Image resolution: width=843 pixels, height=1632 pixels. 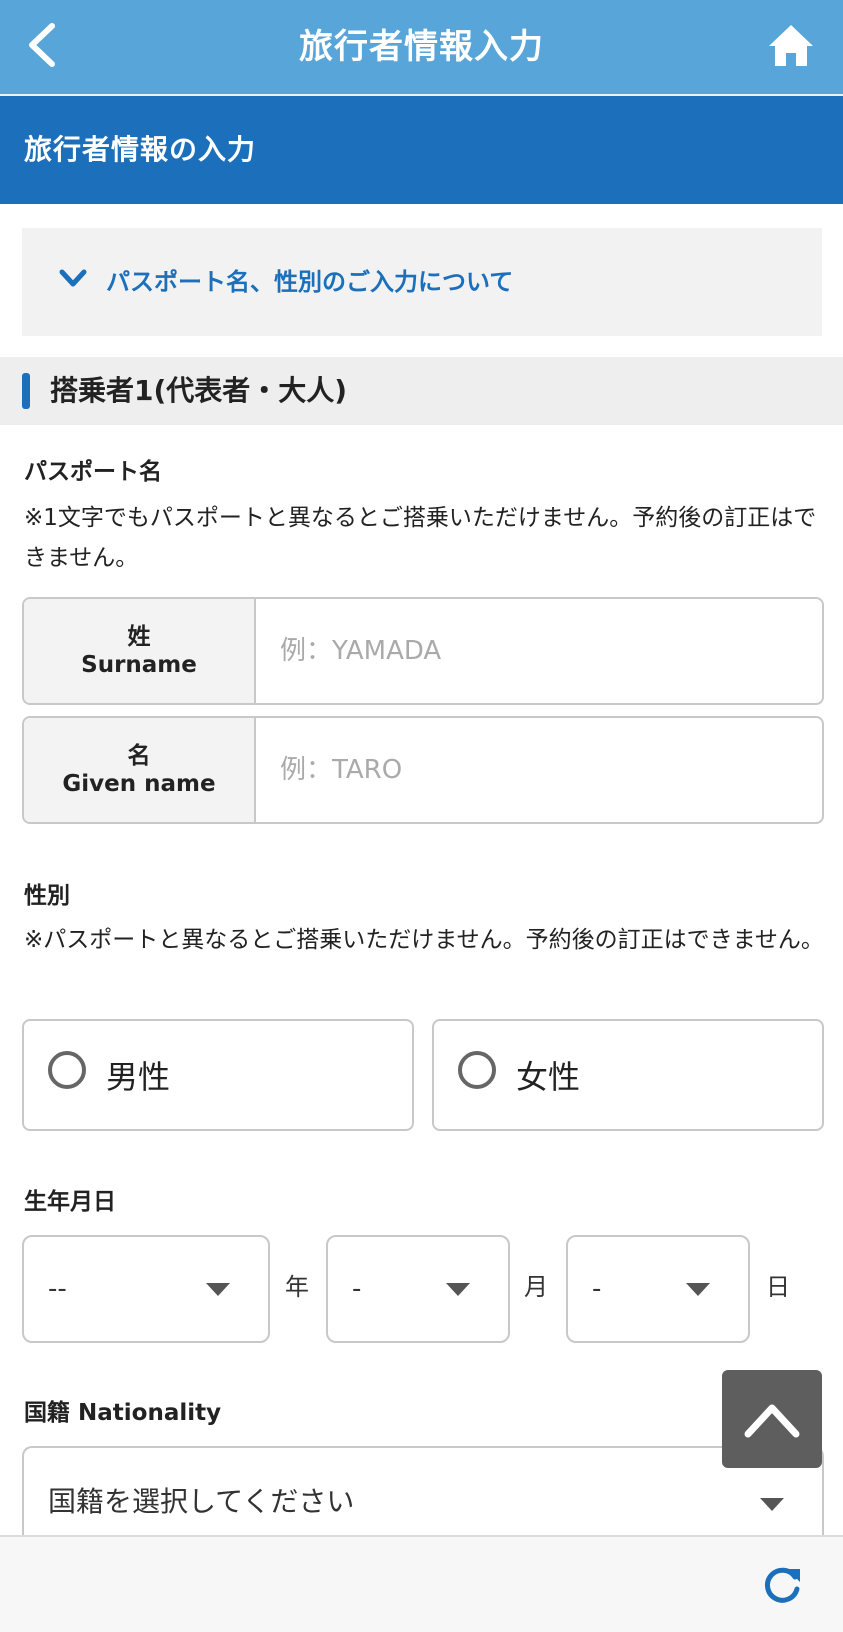 I want to click on birth-day-value: -, so click(x=597, y=1289).